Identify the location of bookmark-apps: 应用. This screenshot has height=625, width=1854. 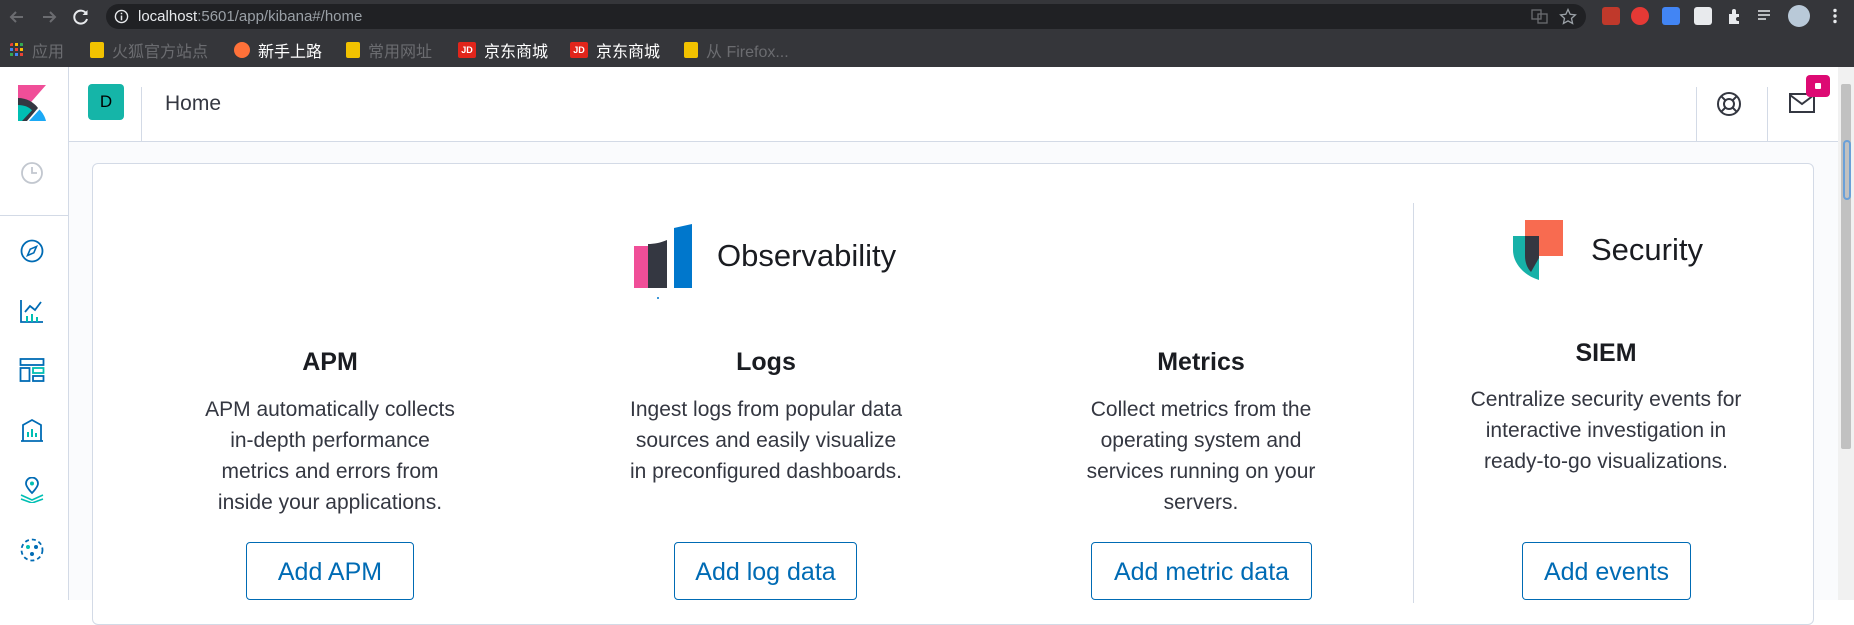
(37, 50).